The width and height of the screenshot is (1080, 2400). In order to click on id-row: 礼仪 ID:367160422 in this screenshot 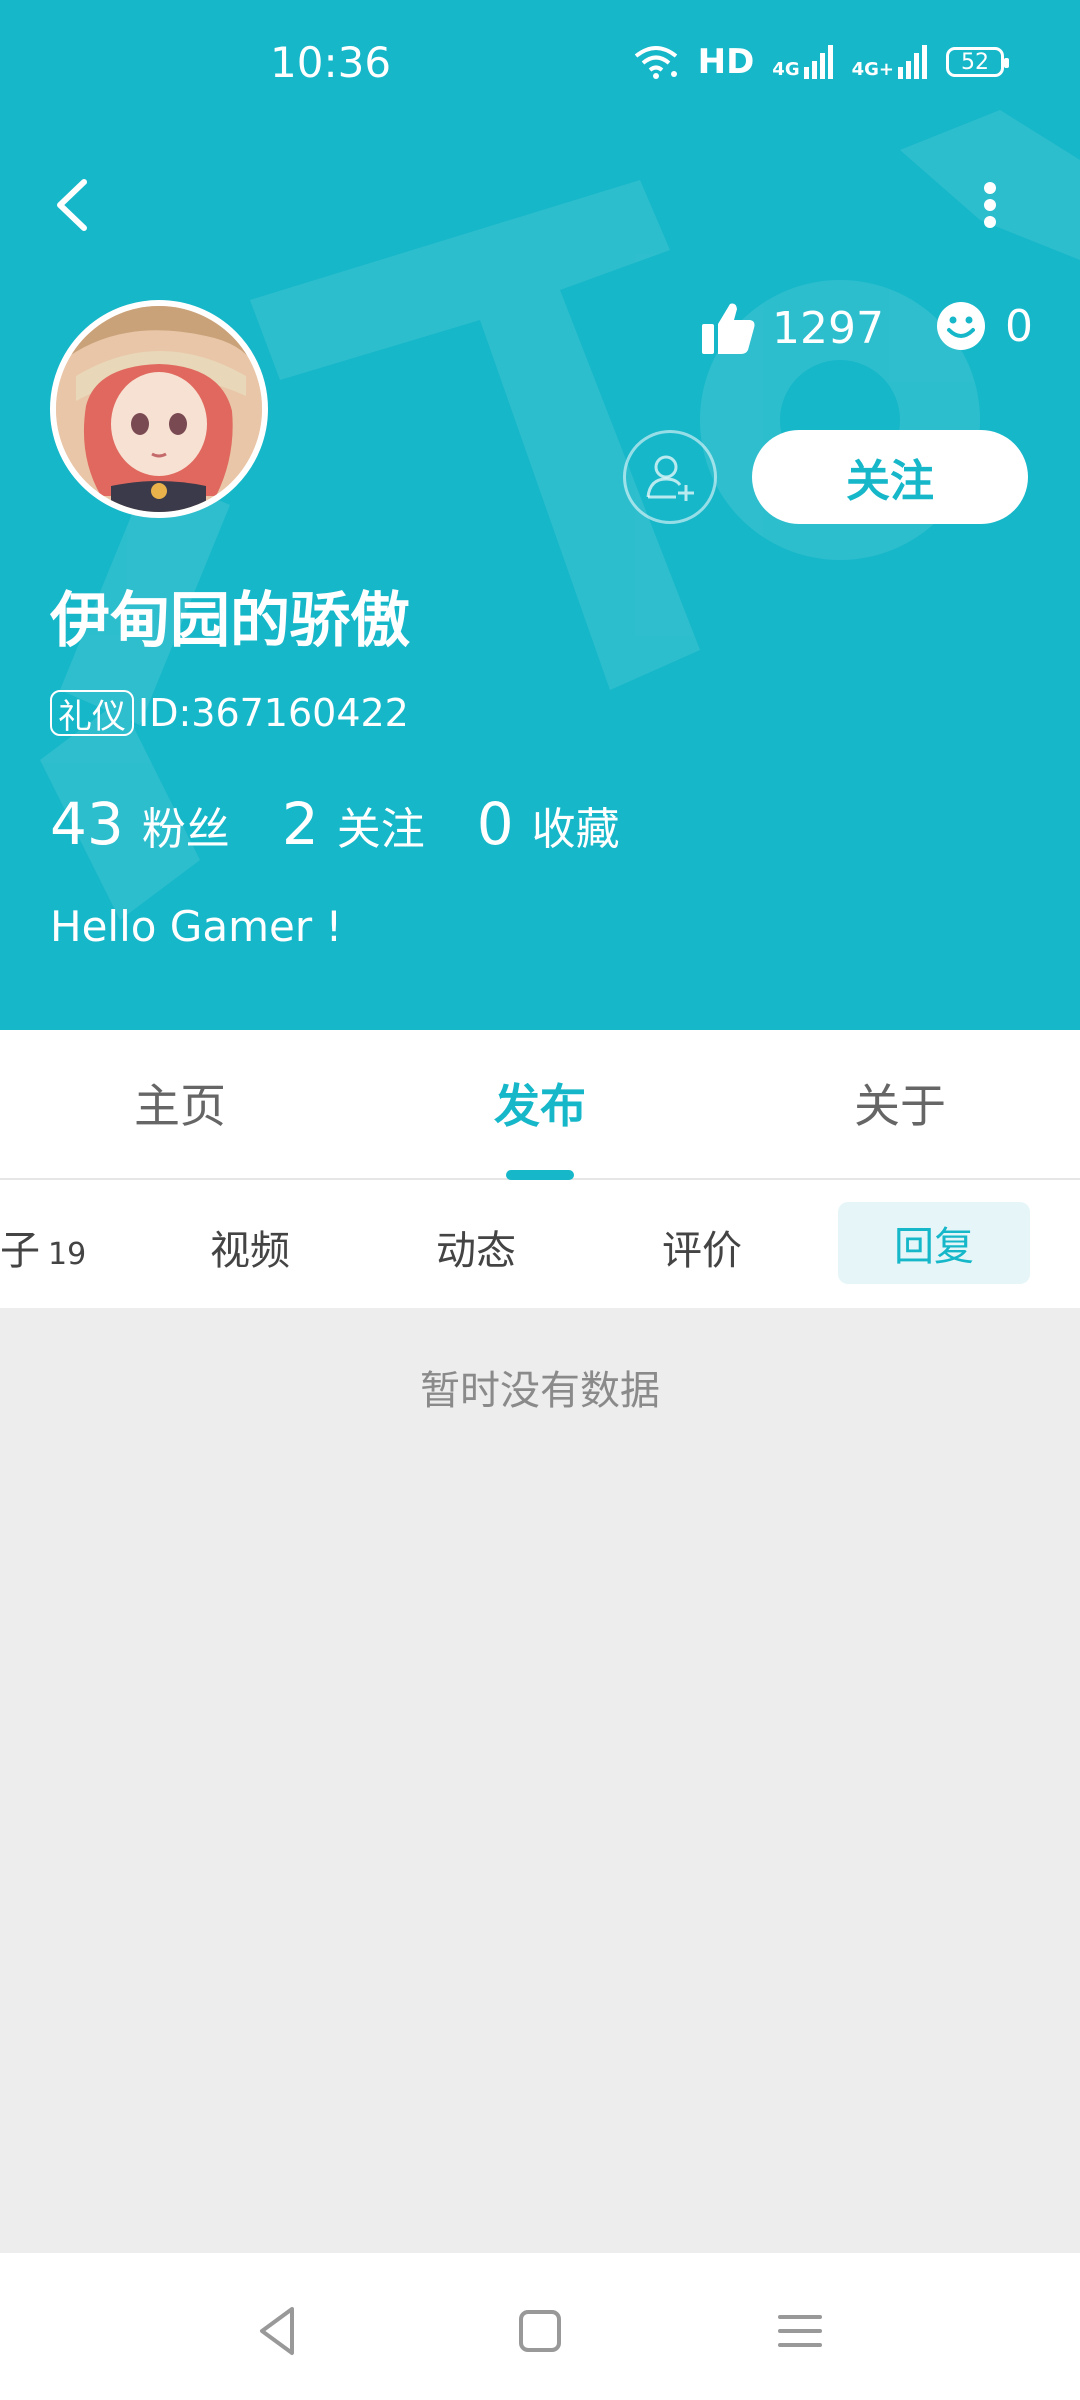, I will do `click(229, 713)`.